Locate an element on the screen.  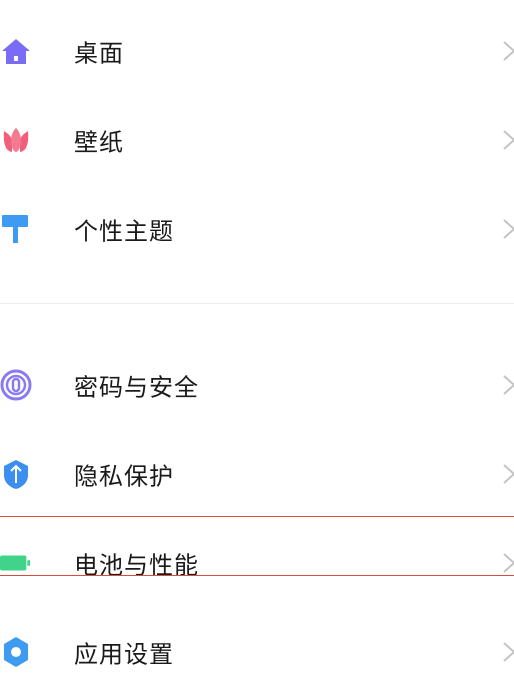
settings-item-label: 密码与安全 is located at coordinates (136, 387).